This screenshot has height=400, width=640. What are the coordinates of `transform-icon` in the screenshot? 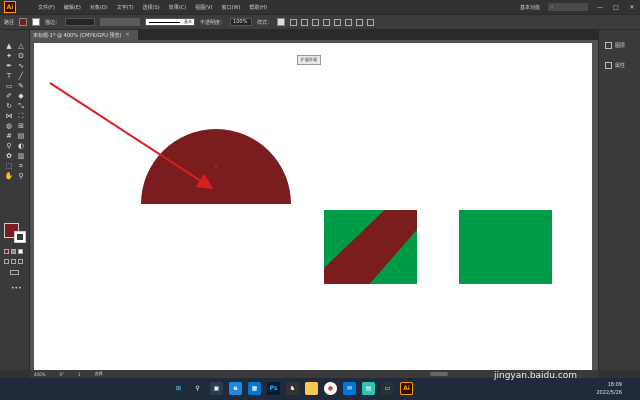 It's located at (360, 22).